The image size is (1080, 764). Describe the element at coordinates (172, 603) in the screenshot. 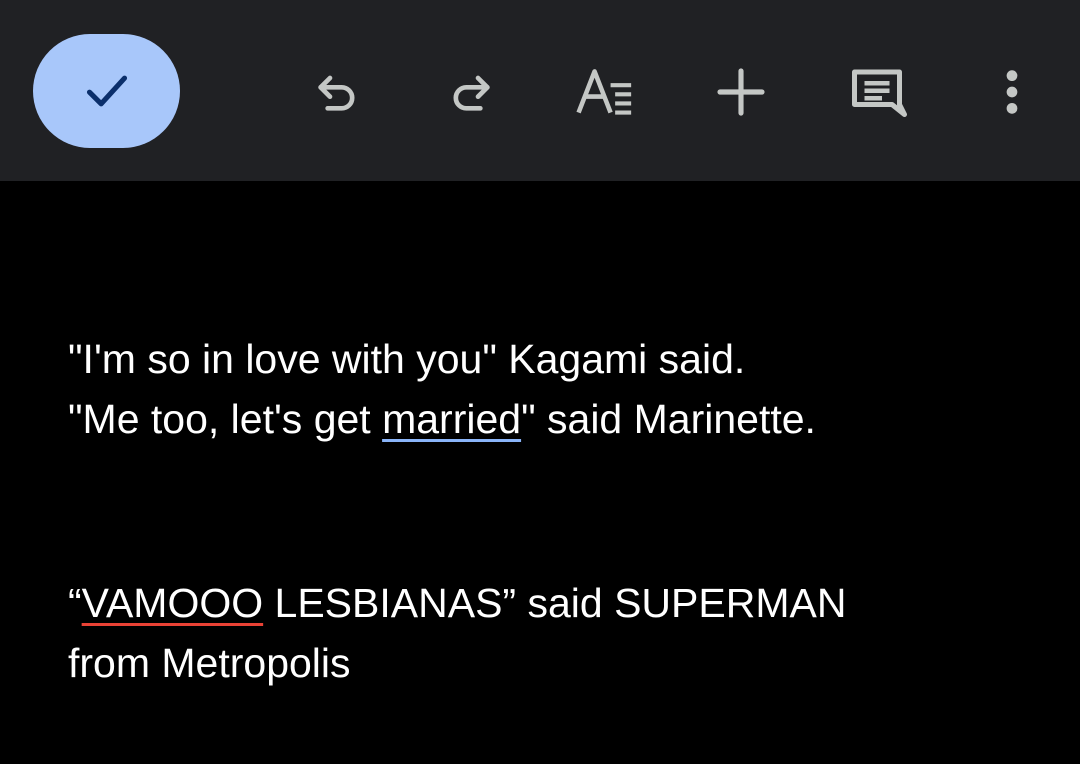

I see `spelling-error-word: VAMOOO` at that location.